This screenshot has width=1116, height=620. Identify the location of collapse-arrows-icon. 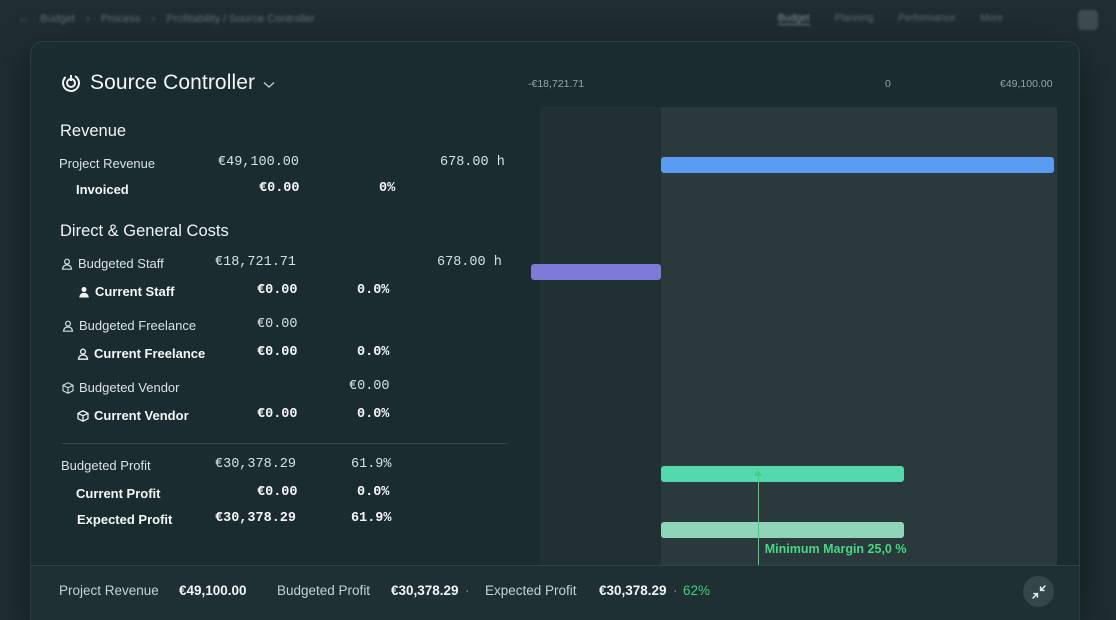
(1038, 591).